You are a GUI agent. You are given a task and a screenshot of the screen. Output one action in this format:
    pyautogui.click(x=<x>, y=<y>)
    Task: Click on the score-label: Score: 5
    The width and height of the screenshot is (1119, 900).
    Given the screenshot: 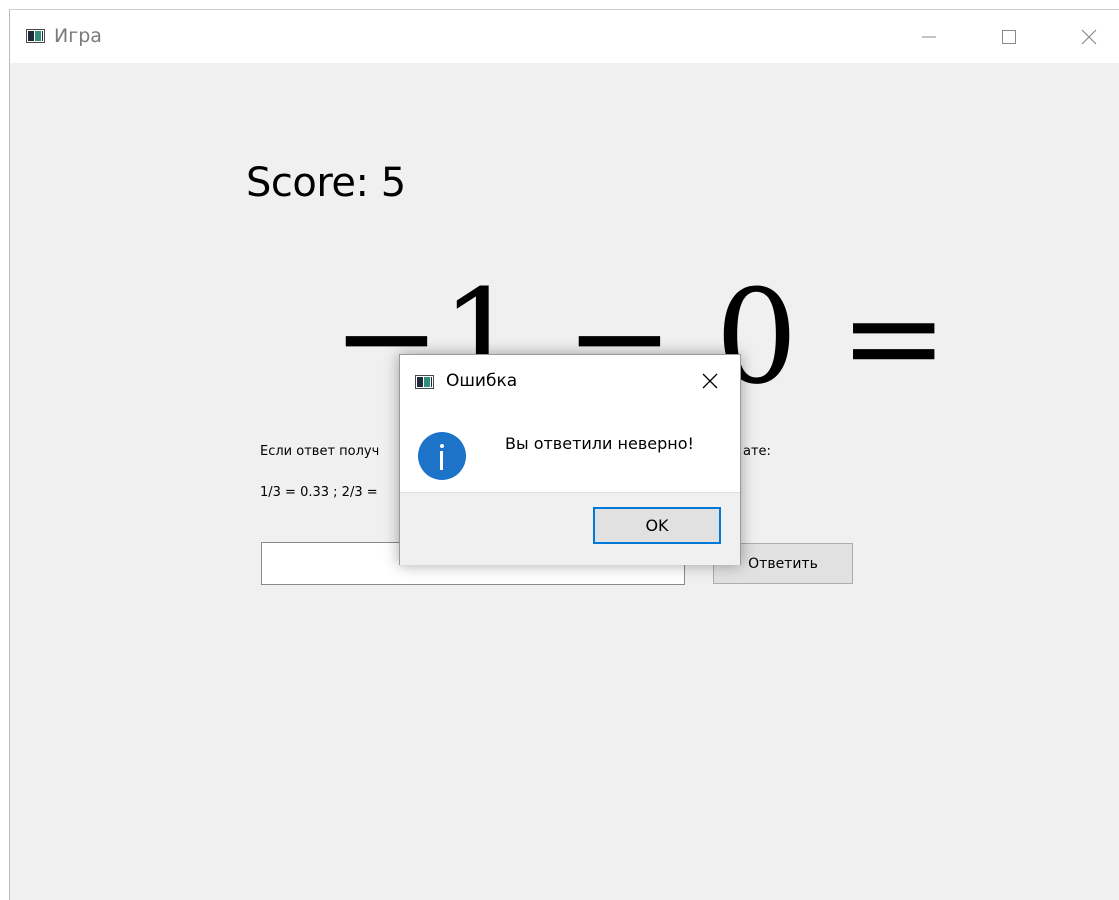 What is the action you would take?
    pyautogui.click(x=326, y=183)
    